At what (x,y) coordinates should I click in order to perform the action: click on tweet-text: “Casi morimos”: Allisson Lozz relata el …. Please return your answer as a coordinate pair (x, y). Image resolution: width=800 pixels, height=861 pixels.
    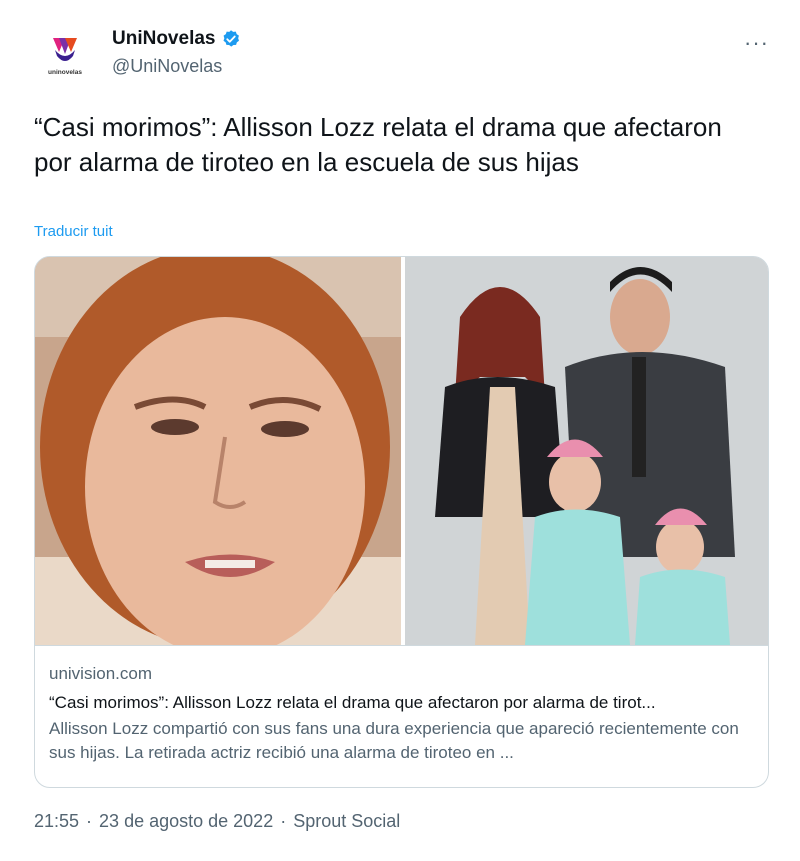
    Looking at the image, I should click on (378, 144).